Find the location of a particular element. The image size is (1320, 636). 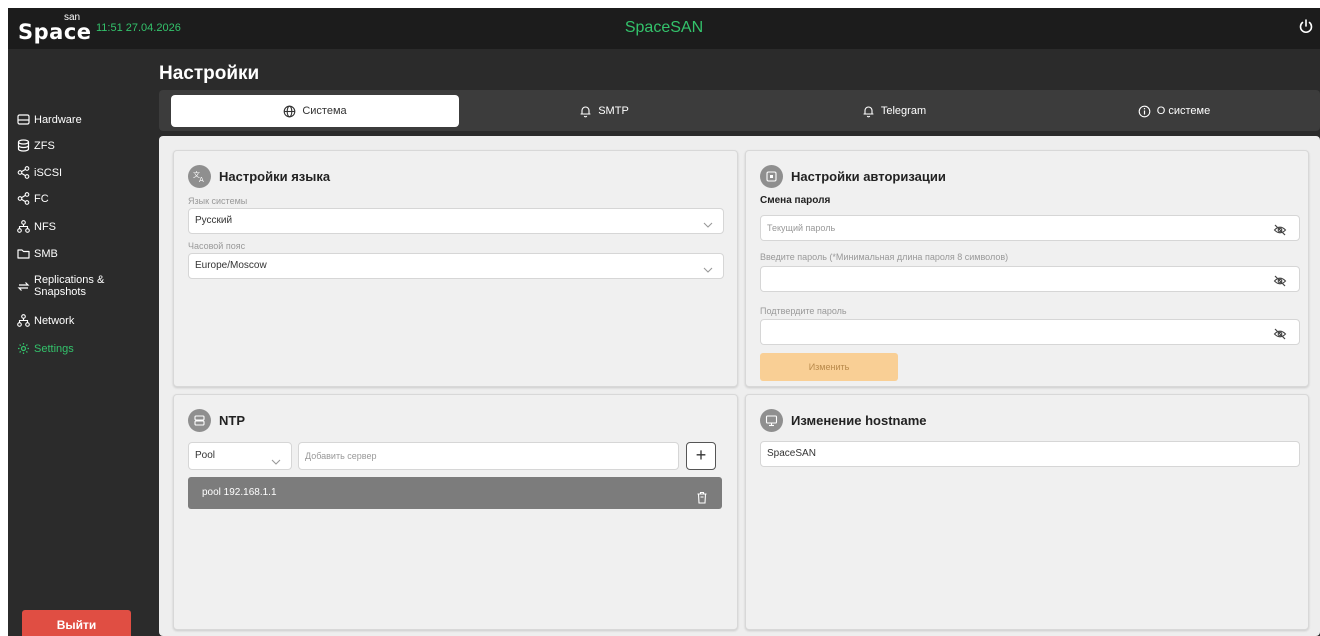

tab-telegram: Telegram is located at coordinates (894, 111).